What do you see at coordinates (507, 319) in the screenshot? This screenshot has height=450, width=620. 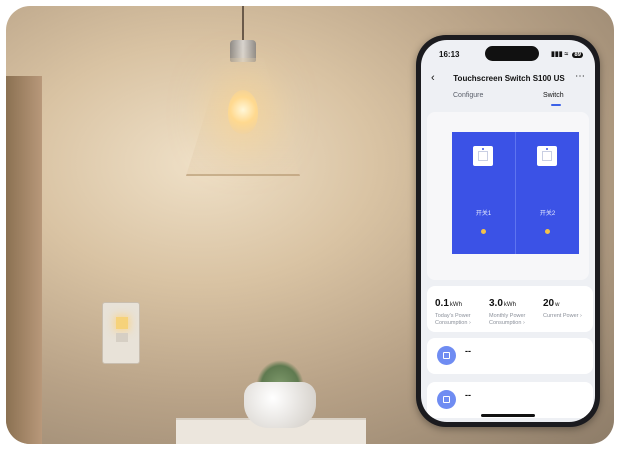 I see `stat-label: Monthly Power Consumption ›` at bounding box center [507, 319].